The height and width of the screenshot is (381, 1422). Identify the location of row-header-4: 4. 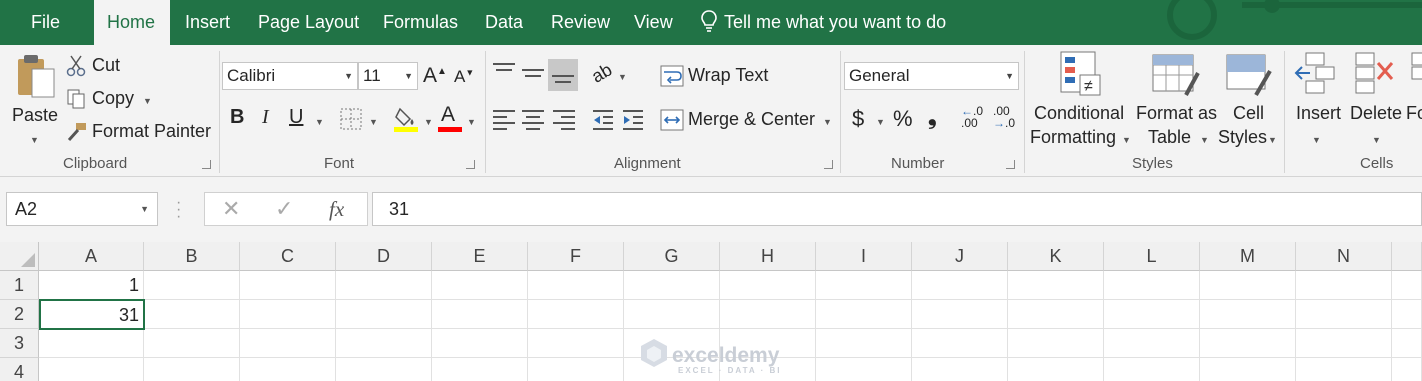
(19, 369).